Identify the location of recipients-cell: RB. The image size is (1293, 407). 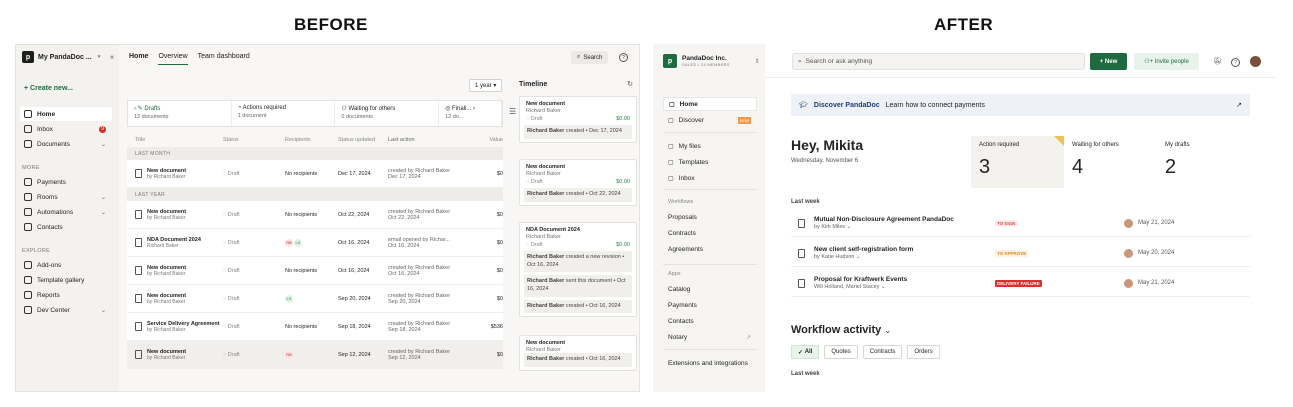
(311, 354).